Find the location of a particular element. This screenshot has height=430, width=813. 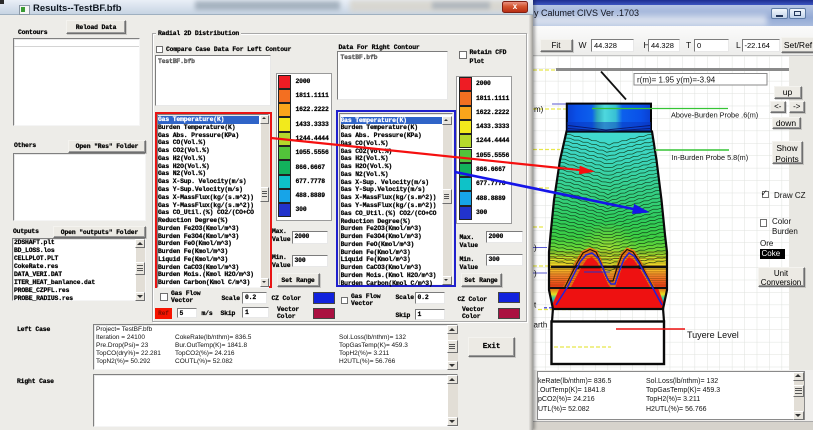

svg-text: r(m)= 1.95 y(m)=-3.94 is located at coordinates (676, 79).